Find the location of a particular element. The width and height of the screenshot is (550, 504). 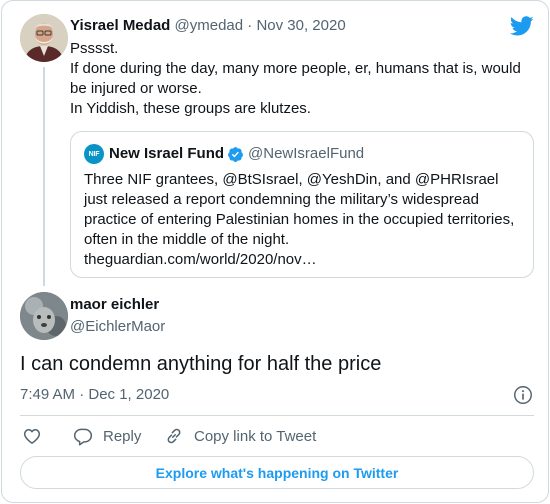

reply-button: Reply is located at coordinates (107, 436).